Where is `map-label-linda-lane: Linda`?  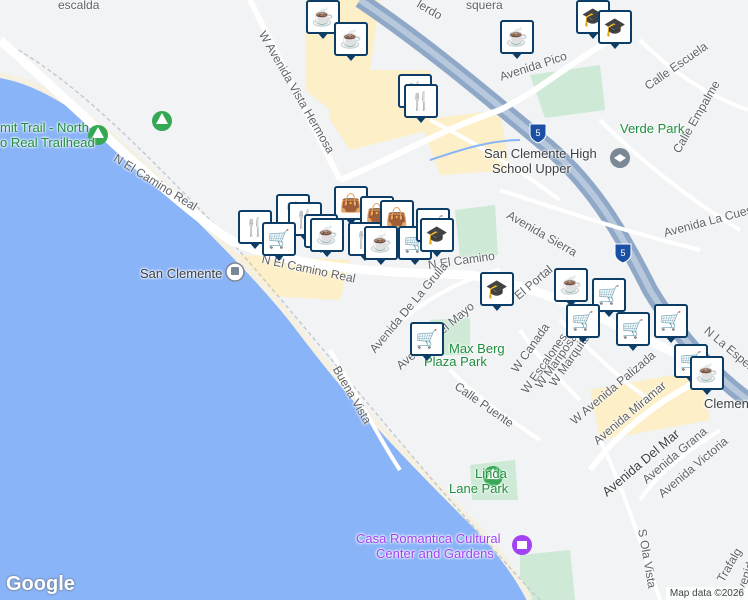 map-label-linda-lane: Linda is located at coordinates (491, 473).